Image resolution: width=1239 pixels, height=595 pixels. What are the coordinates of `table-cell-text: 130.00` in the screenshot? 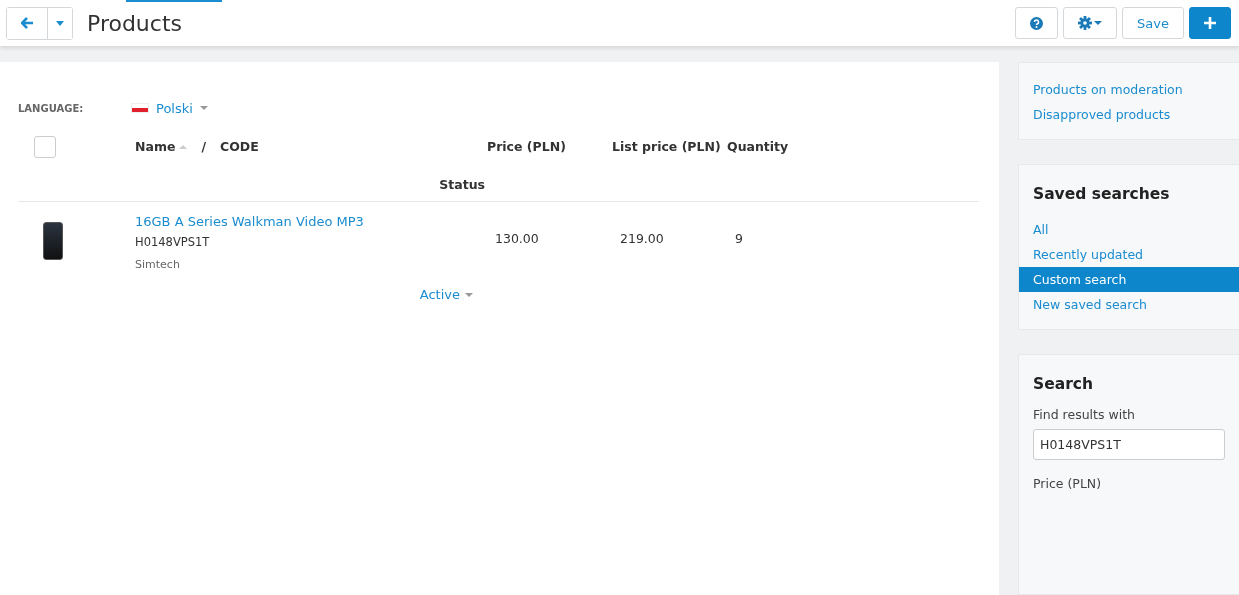 It's located at (517, 238).